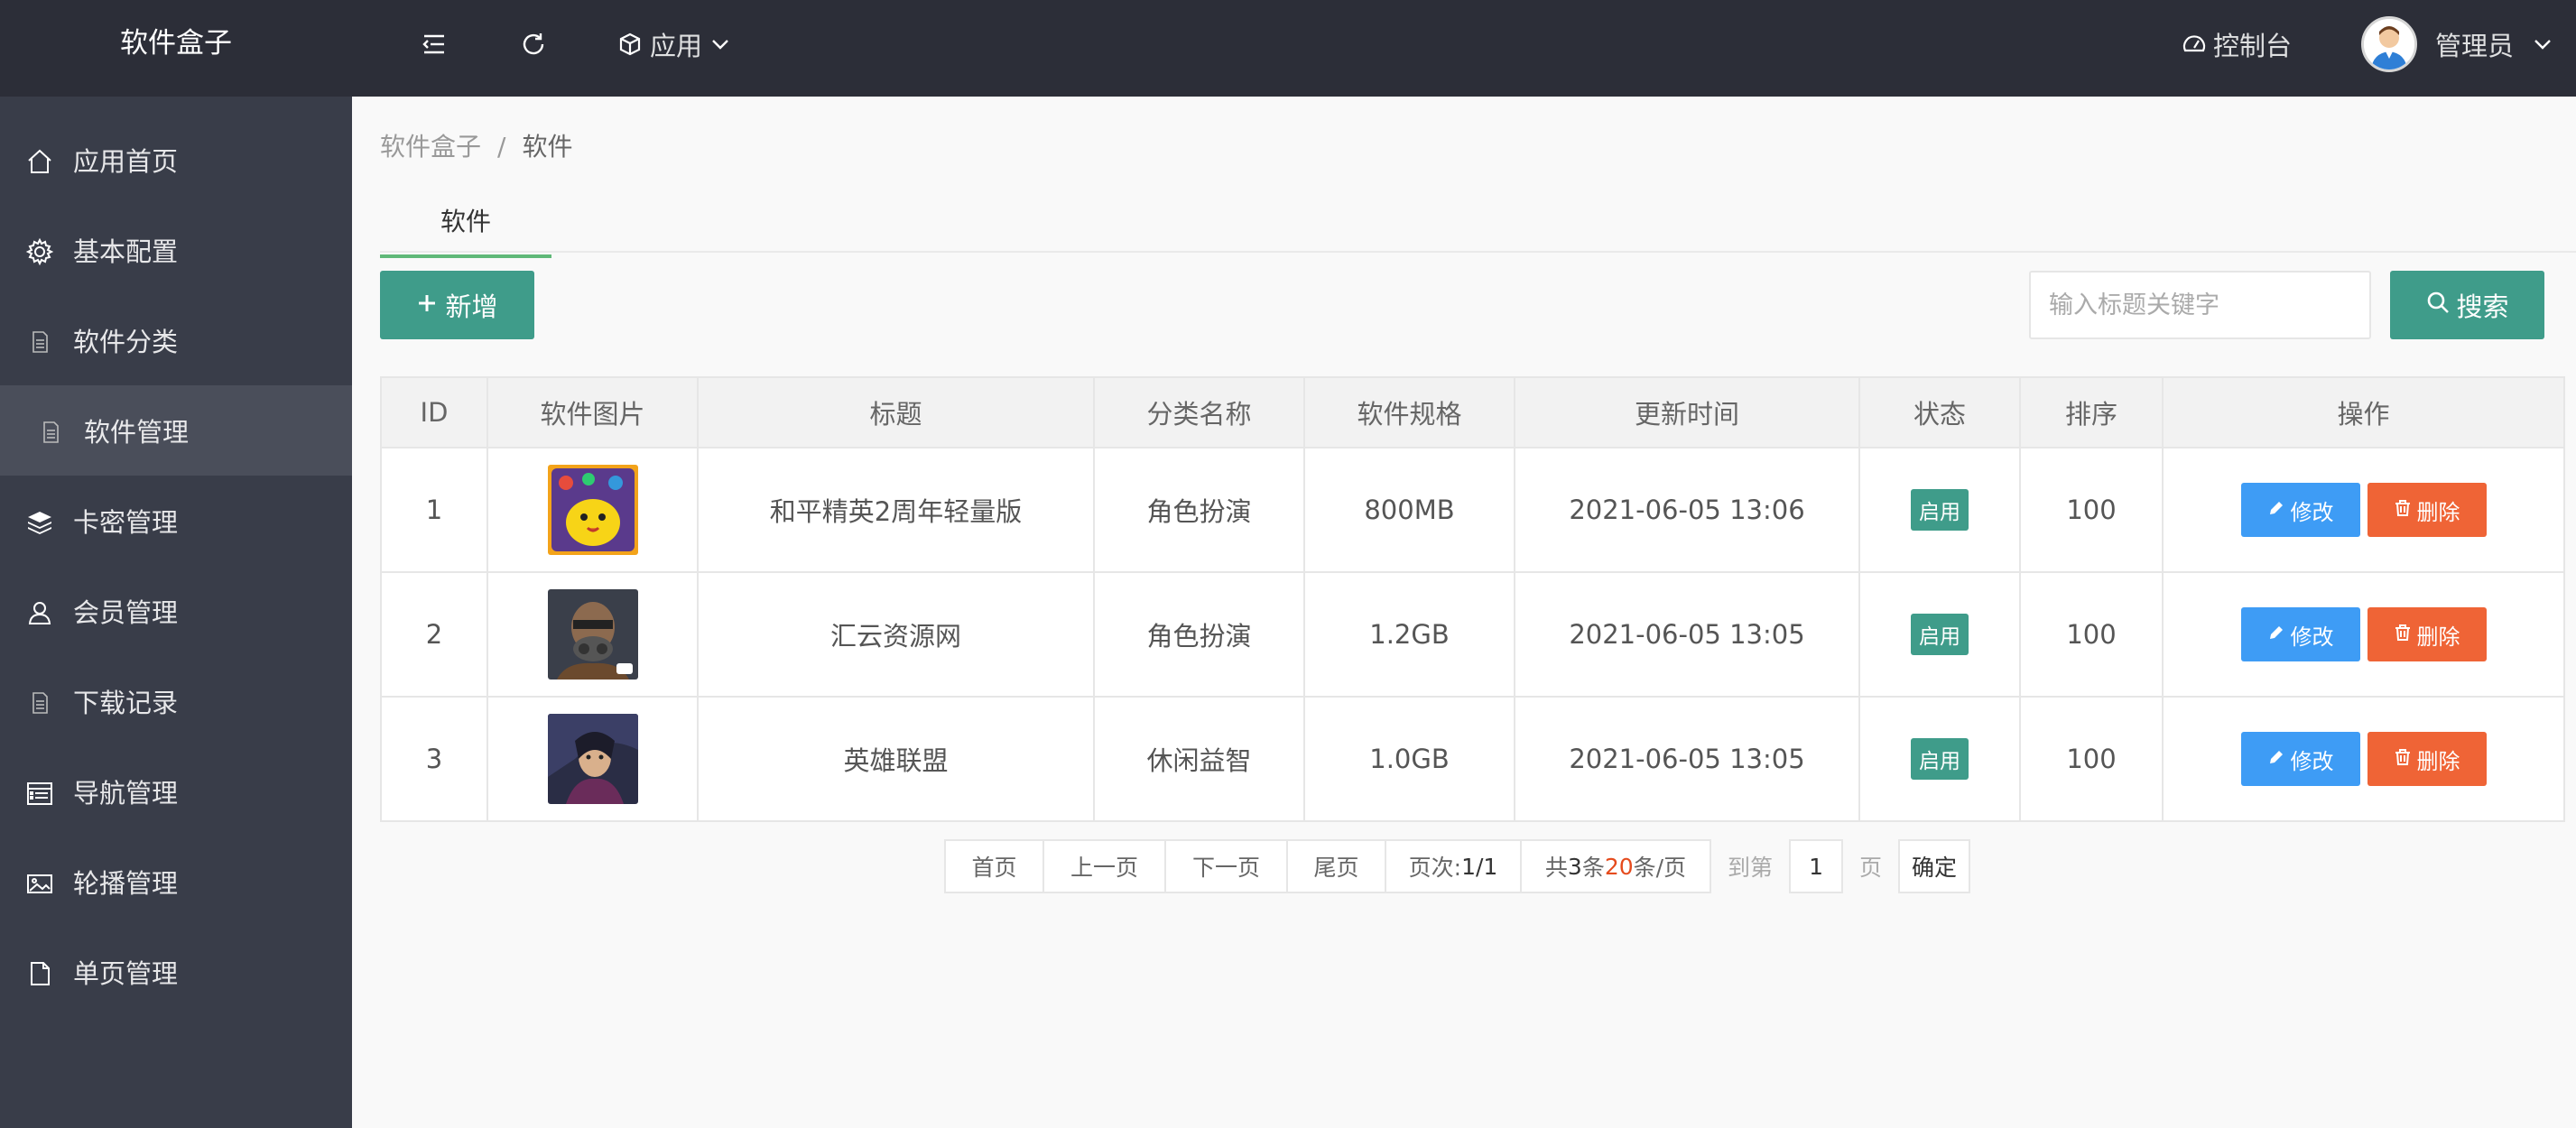  I want to click on cell-updated: 2021-06-05 13:06, so click(1687, 510).